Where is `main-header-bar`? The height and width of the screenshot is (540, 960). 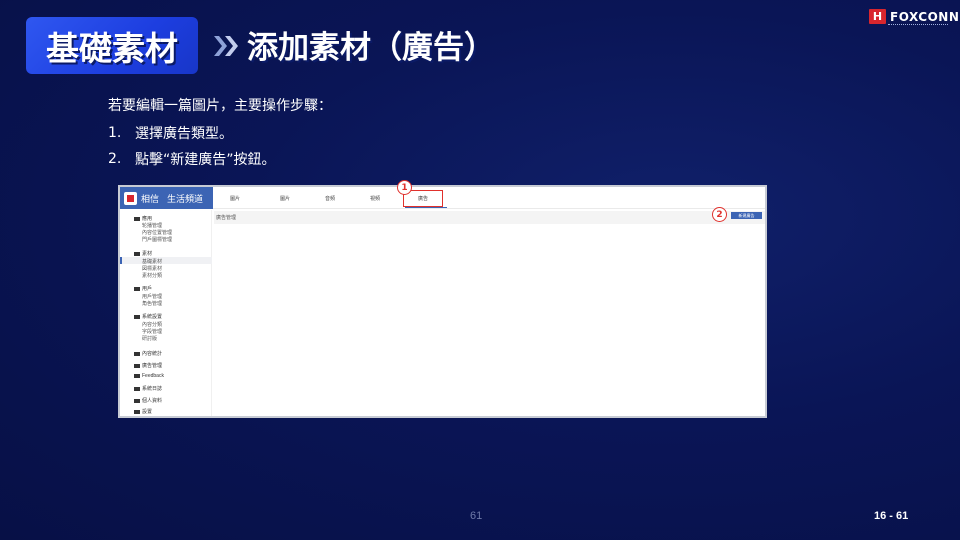 main-header-bar is located at coordinates (489, 217).